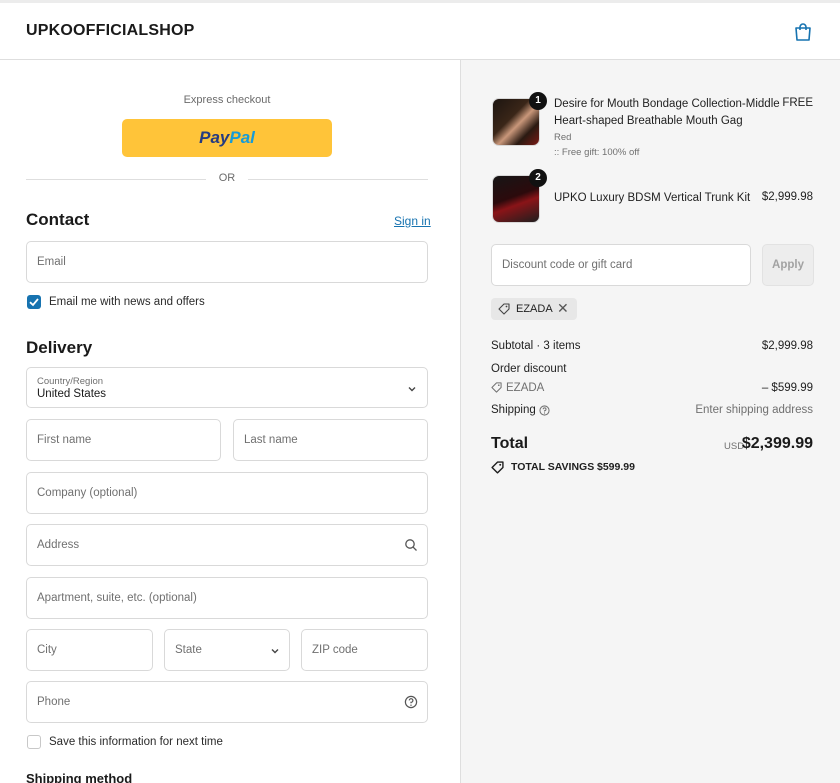  I want to click on or-divider: OR, so click(227, 179).